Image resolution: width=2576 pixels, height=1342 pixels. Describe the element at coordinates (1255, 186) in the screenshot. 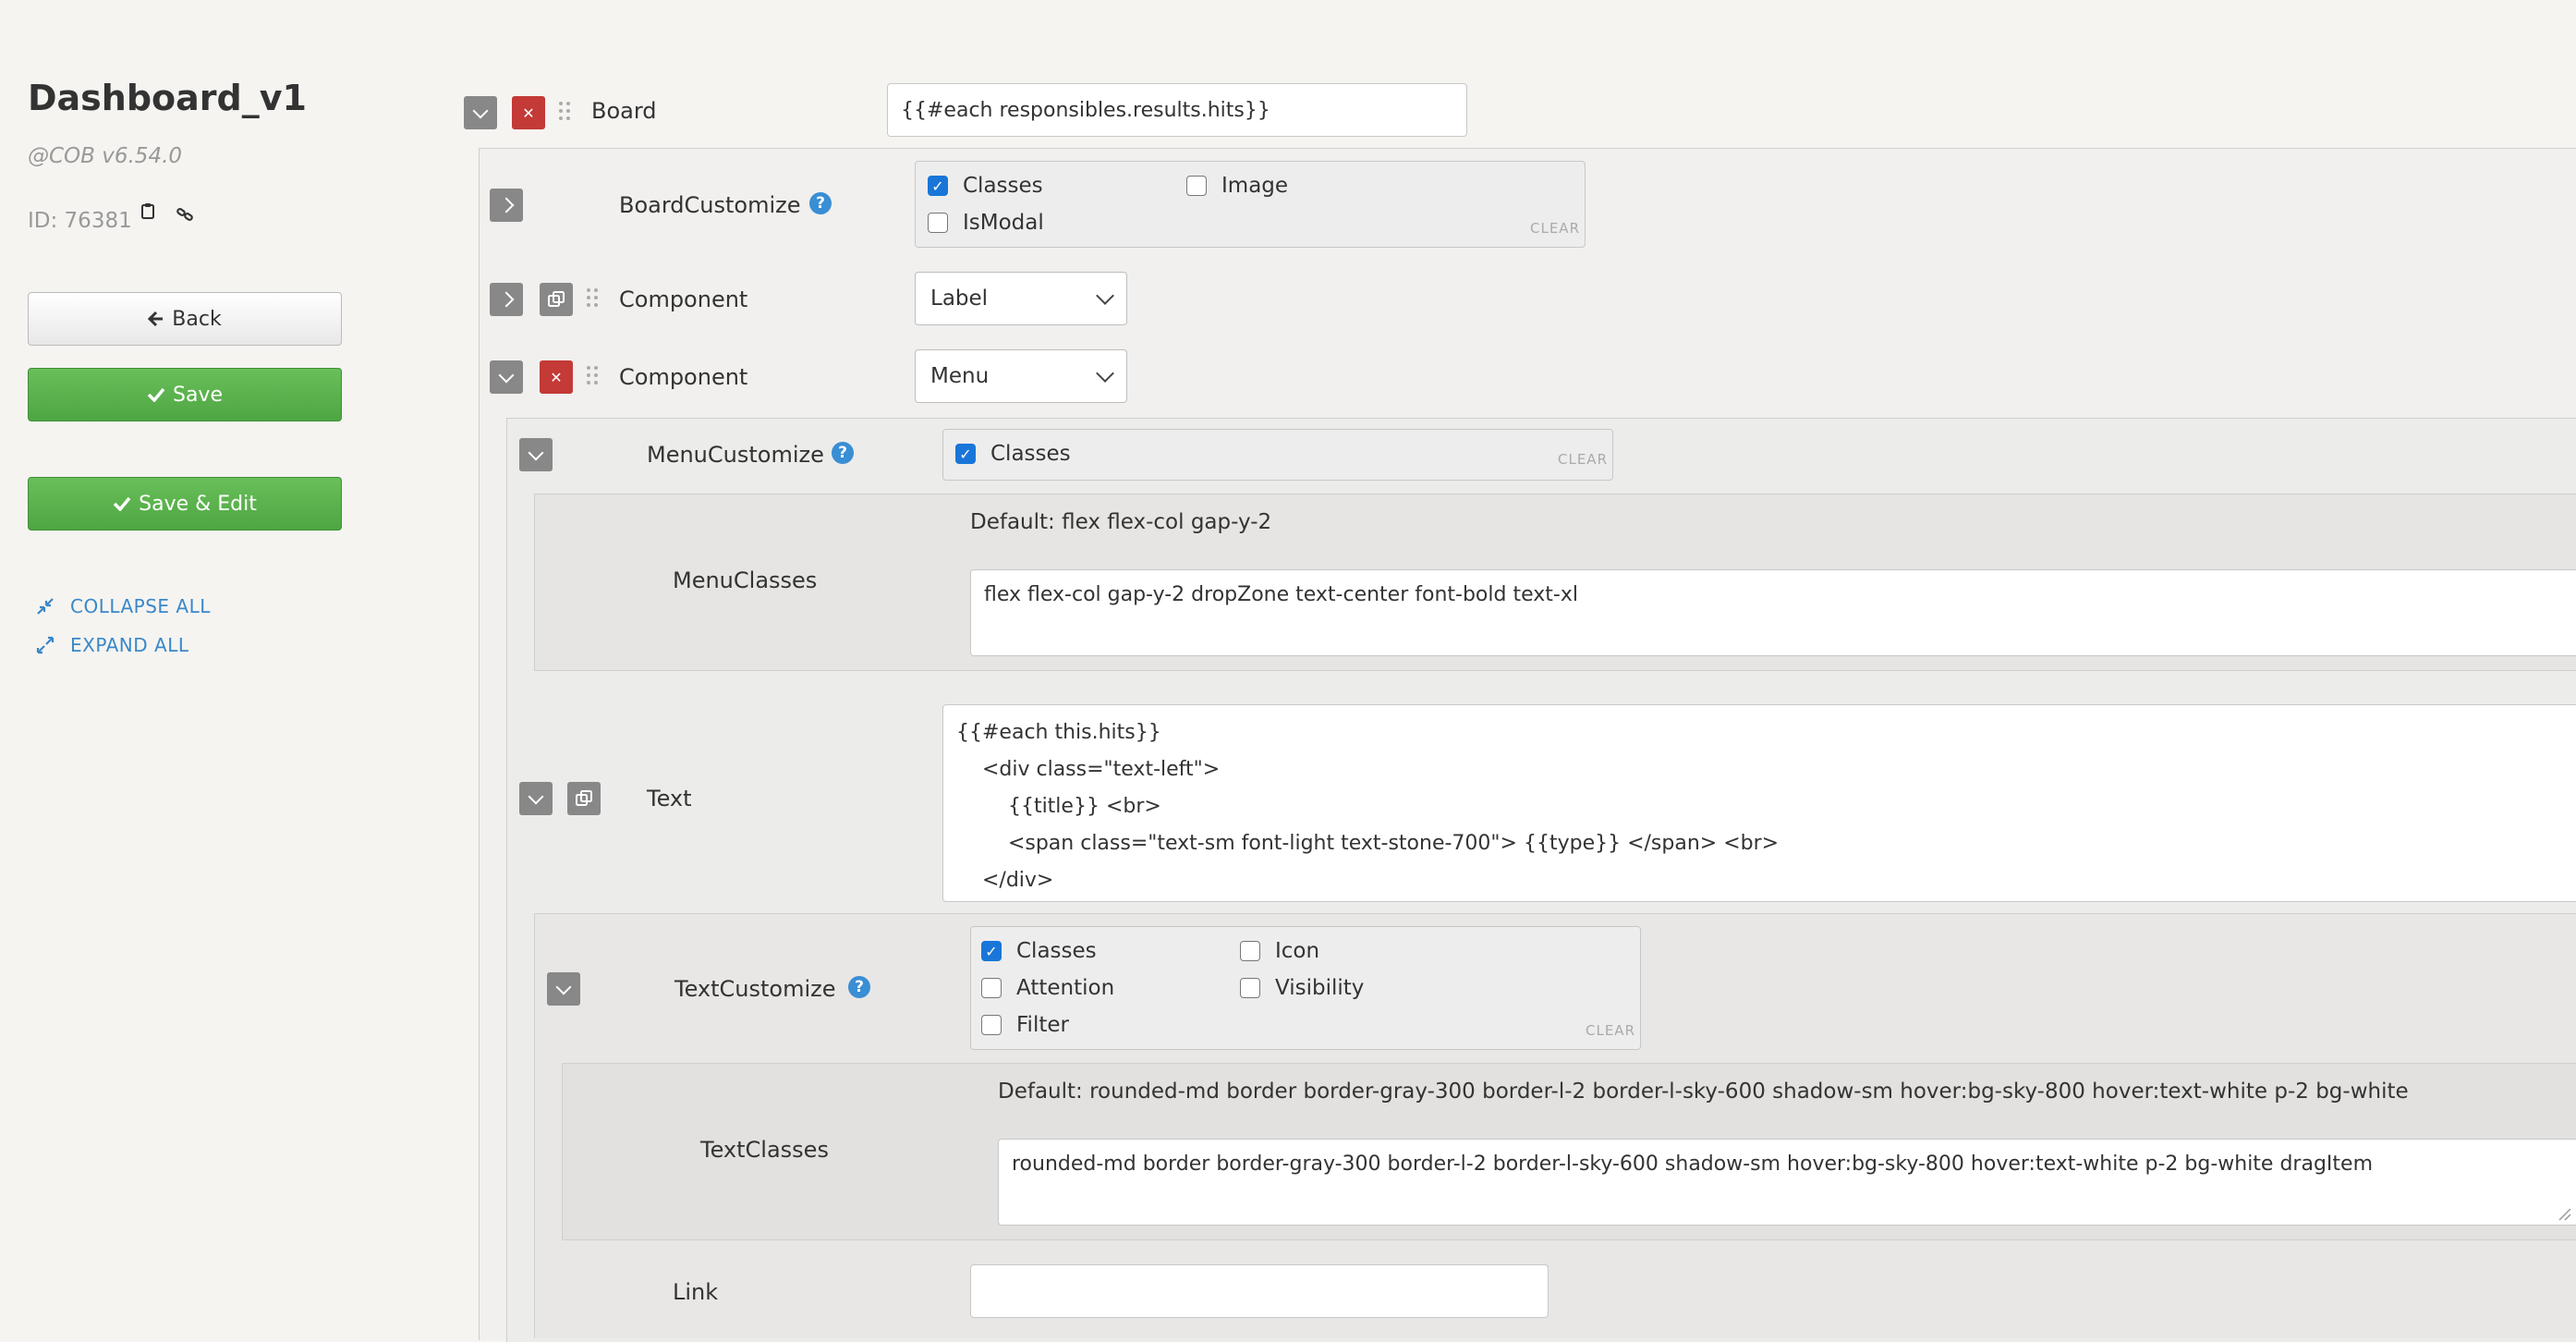

I see `checkbox-label: Image` at that location.